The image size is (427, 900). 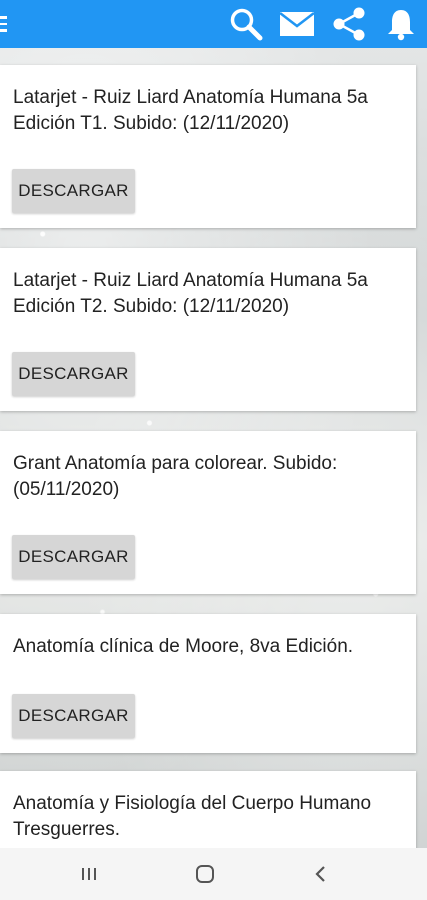 I want to click on search-icon, so click(x=246, y=24).